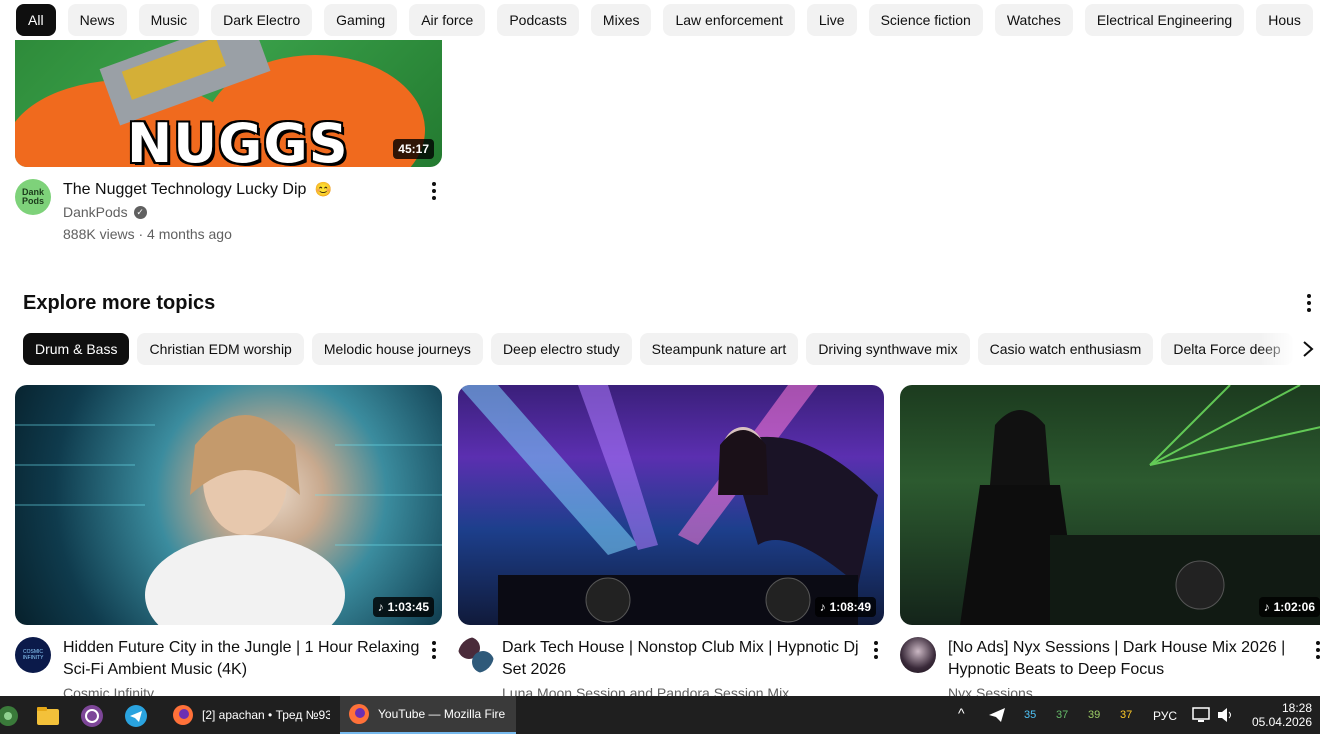  I want to click on chip-air-force: Air force, so click(447, 20).